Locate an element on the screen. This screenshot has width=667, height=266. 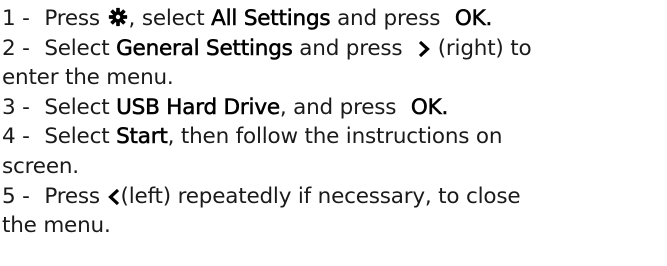
step-text: , and press is located at coordinates (338, 107).